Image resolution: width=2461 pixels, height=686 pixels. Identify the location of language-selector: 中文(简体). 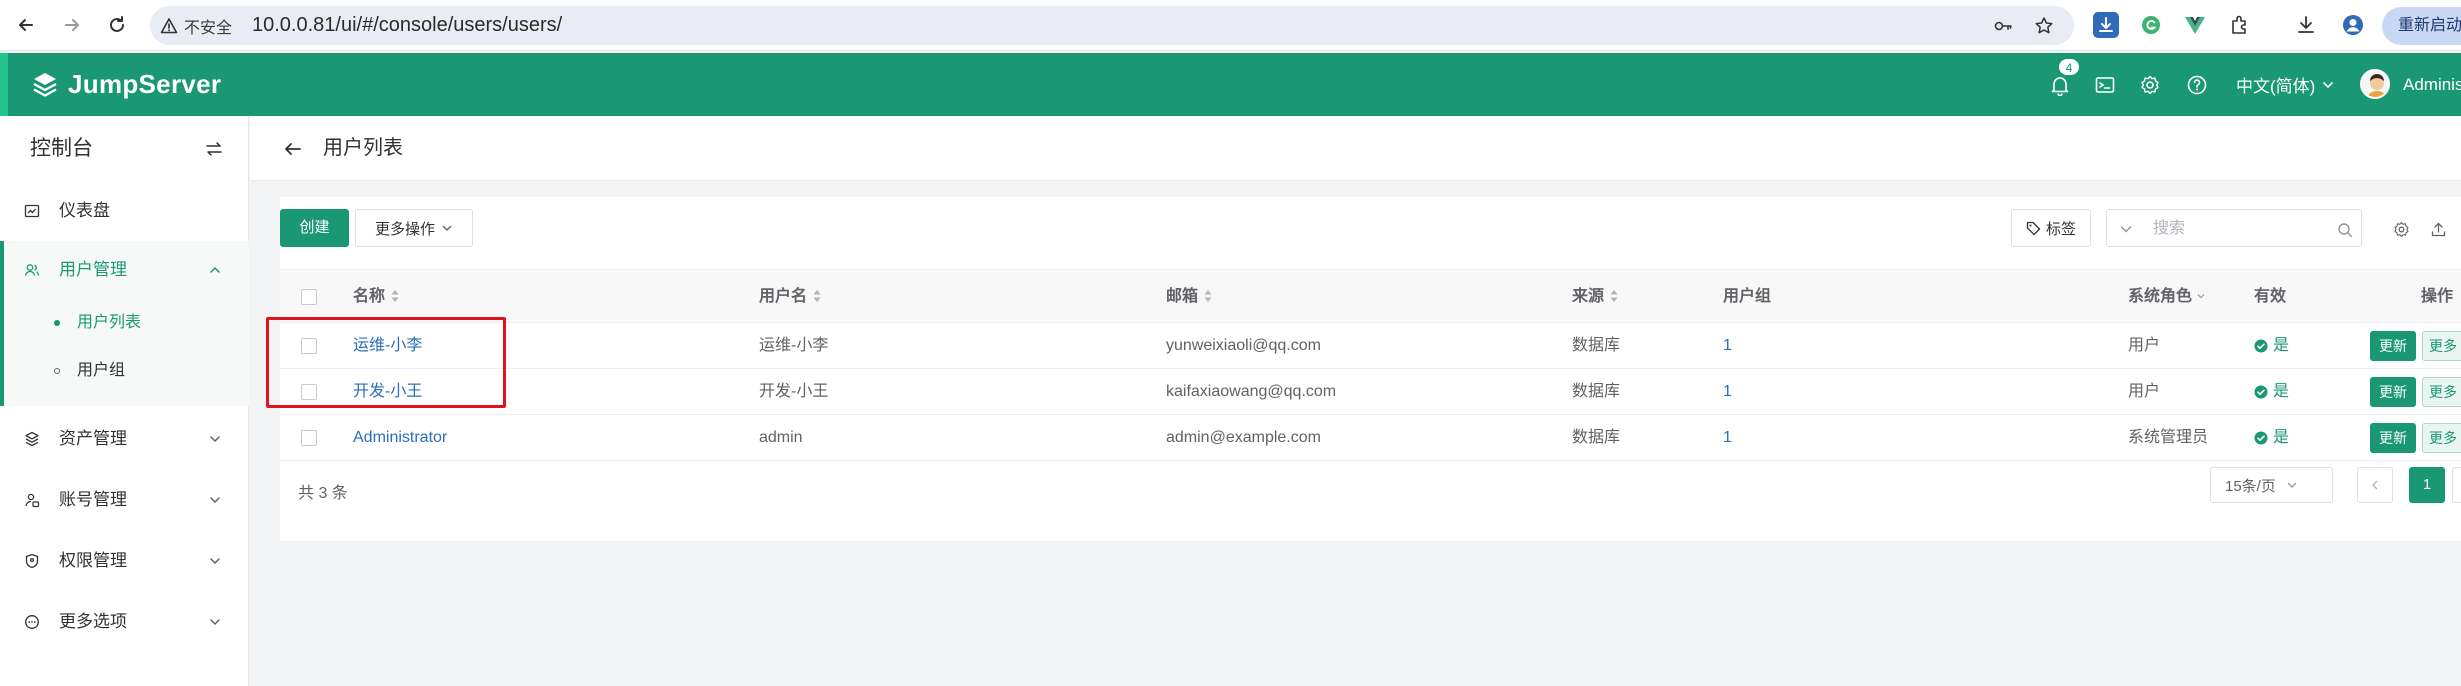
(2285, 84).